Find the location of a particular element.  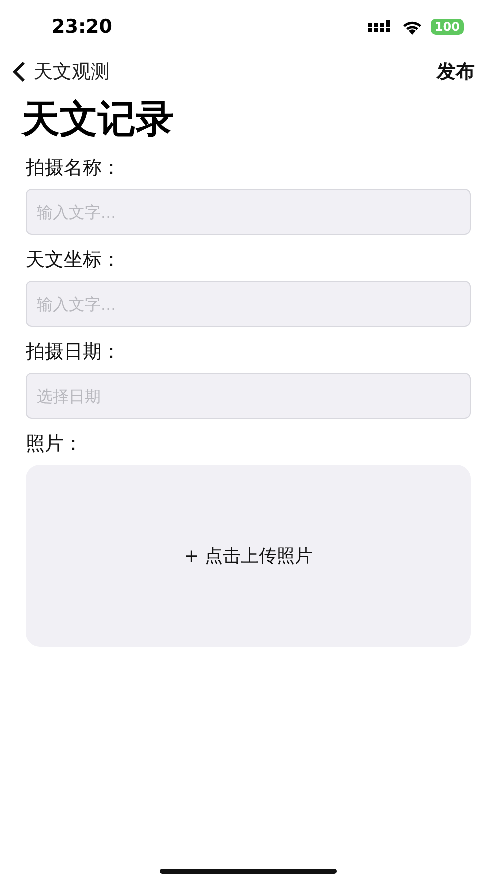

back-chevron-icon is located at coordinates (19, 72).